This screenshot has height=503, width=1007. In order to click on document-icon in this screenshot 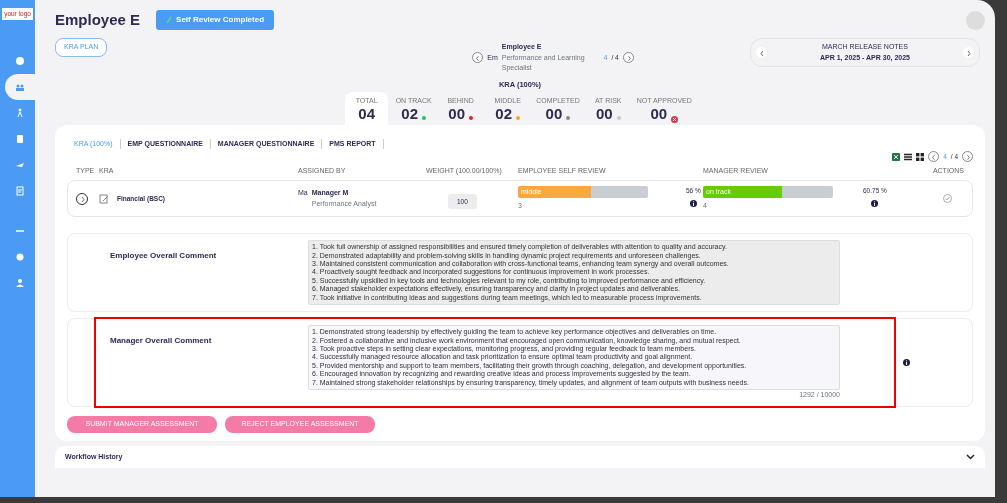, I will do `click(19, 190)`.